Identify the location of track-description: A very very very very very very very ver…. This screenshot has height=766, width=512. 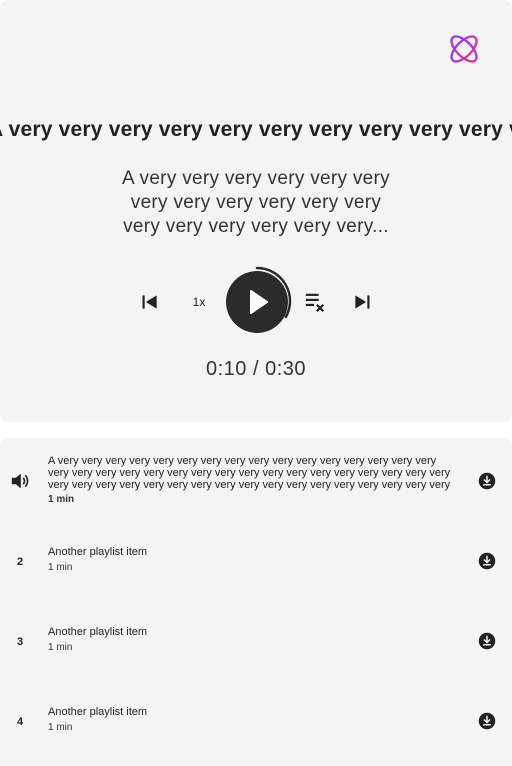
(256, 203).